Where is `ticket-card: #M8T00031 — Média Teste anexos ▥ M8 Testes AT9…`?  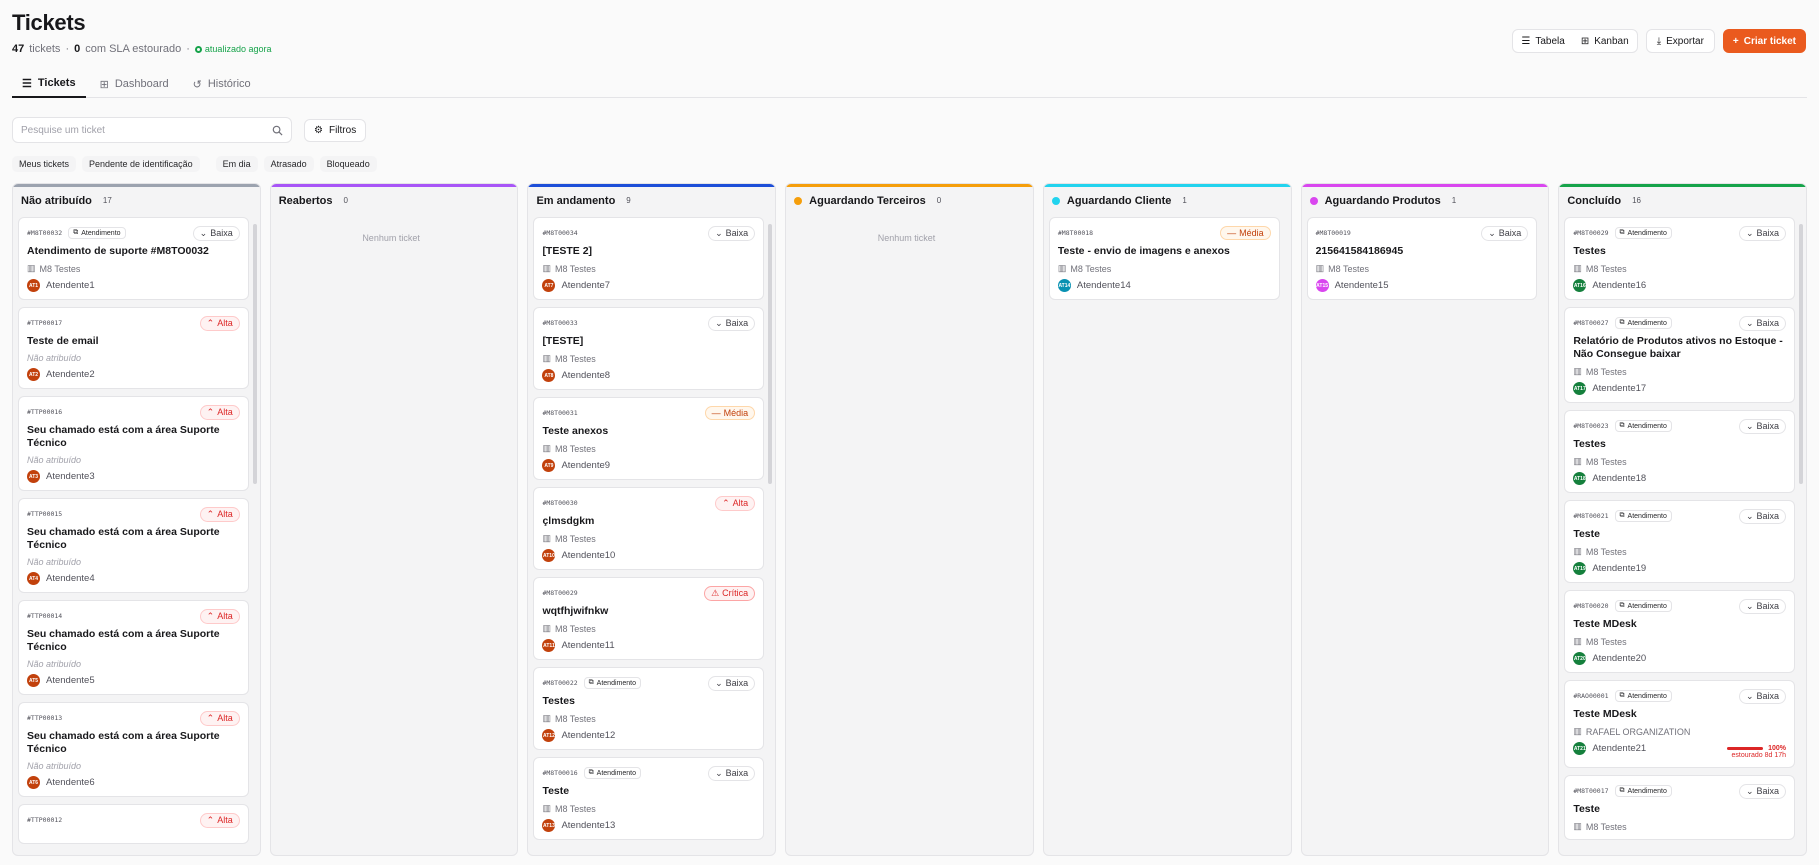 ticket-card: #M8T00031 — Média Teste anexos ▥ M8 Testes AT9… is located at coordinates (649, 438).